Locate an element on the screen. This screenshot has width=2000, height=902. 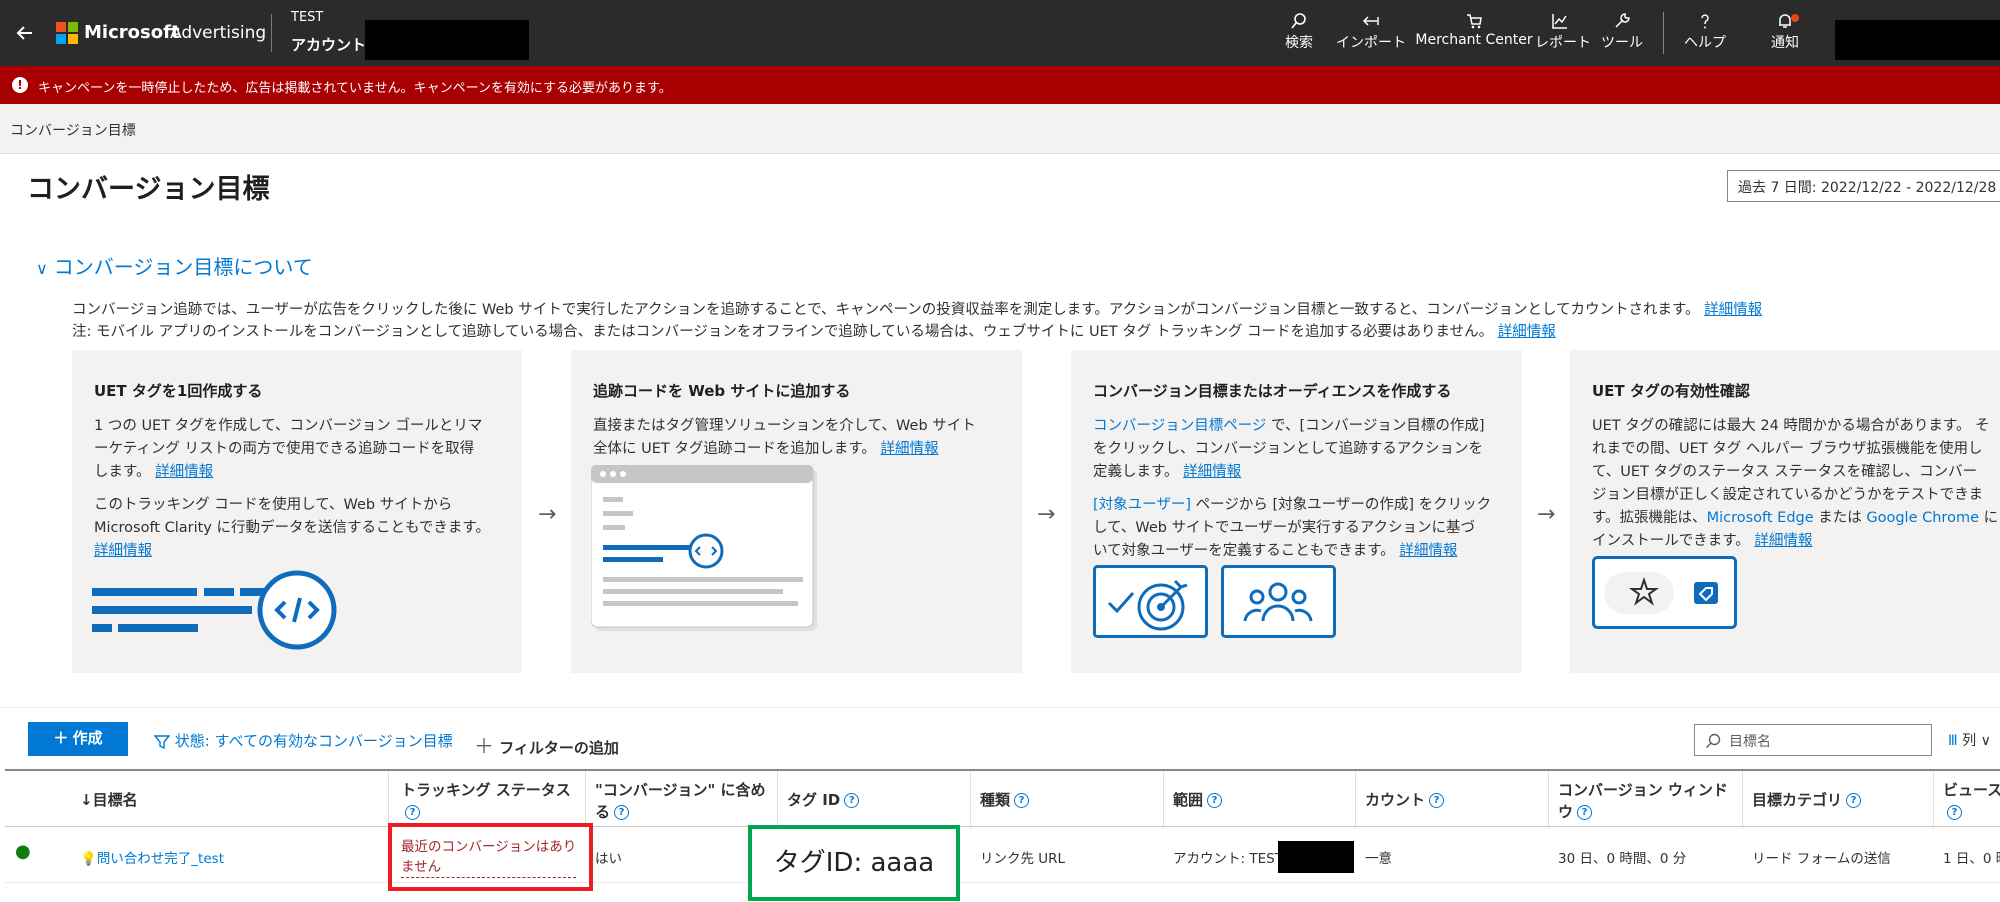
include-in-conversions-value: はい is located at coordinates (608, 859).